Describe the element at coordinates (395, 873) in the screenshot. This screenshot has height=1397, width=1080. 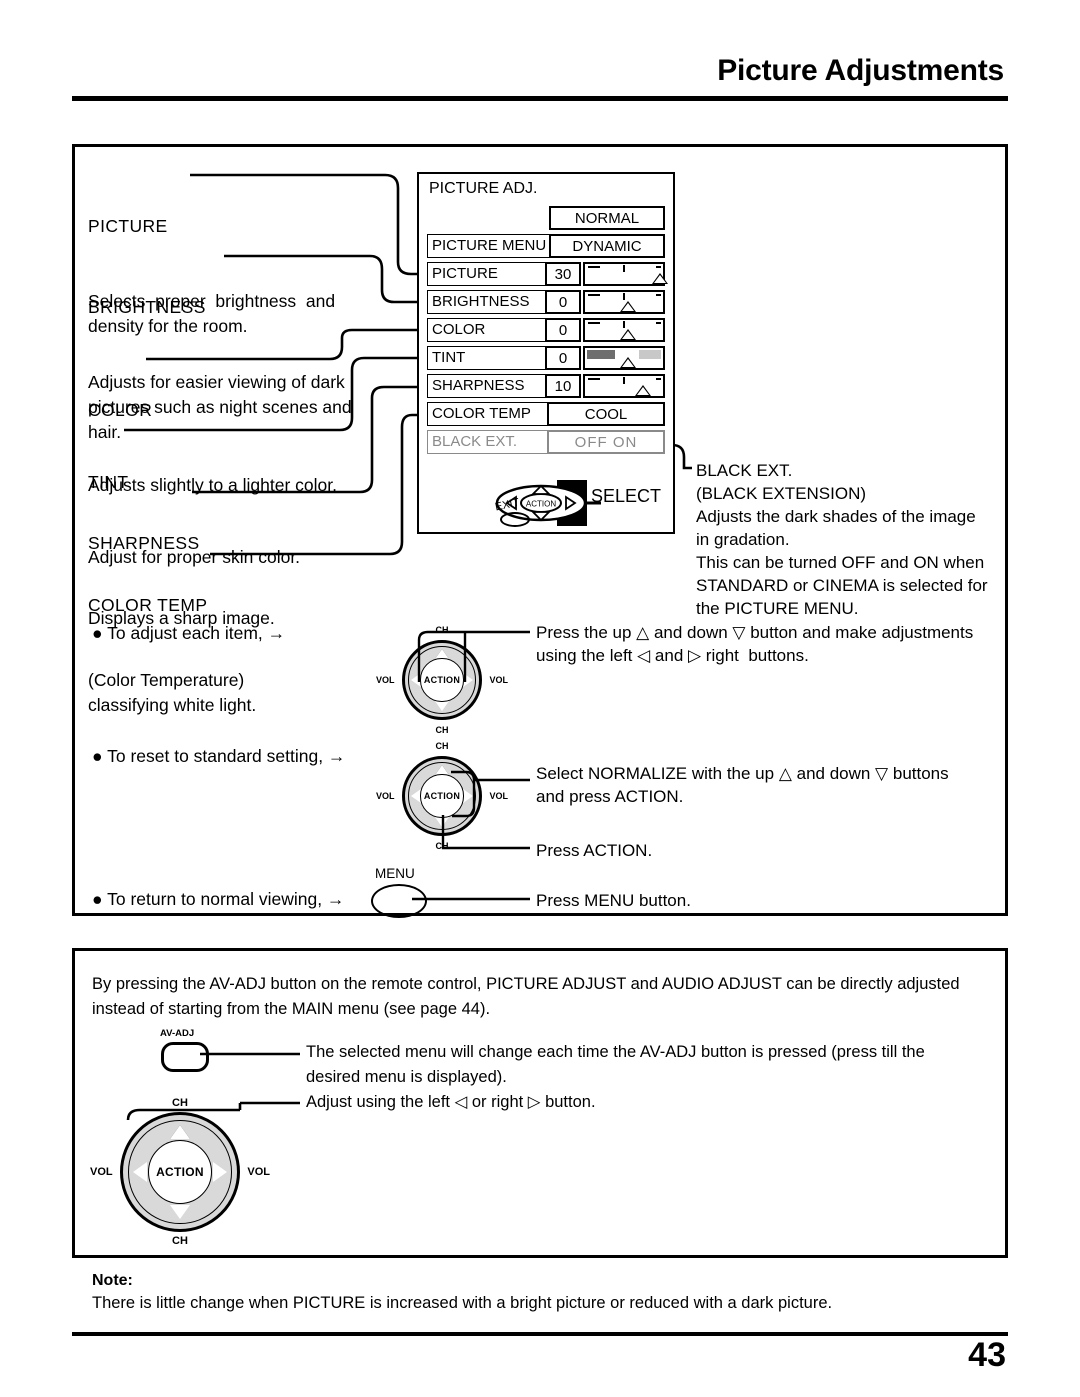
I see `menu-button-label: MENU` at that location.